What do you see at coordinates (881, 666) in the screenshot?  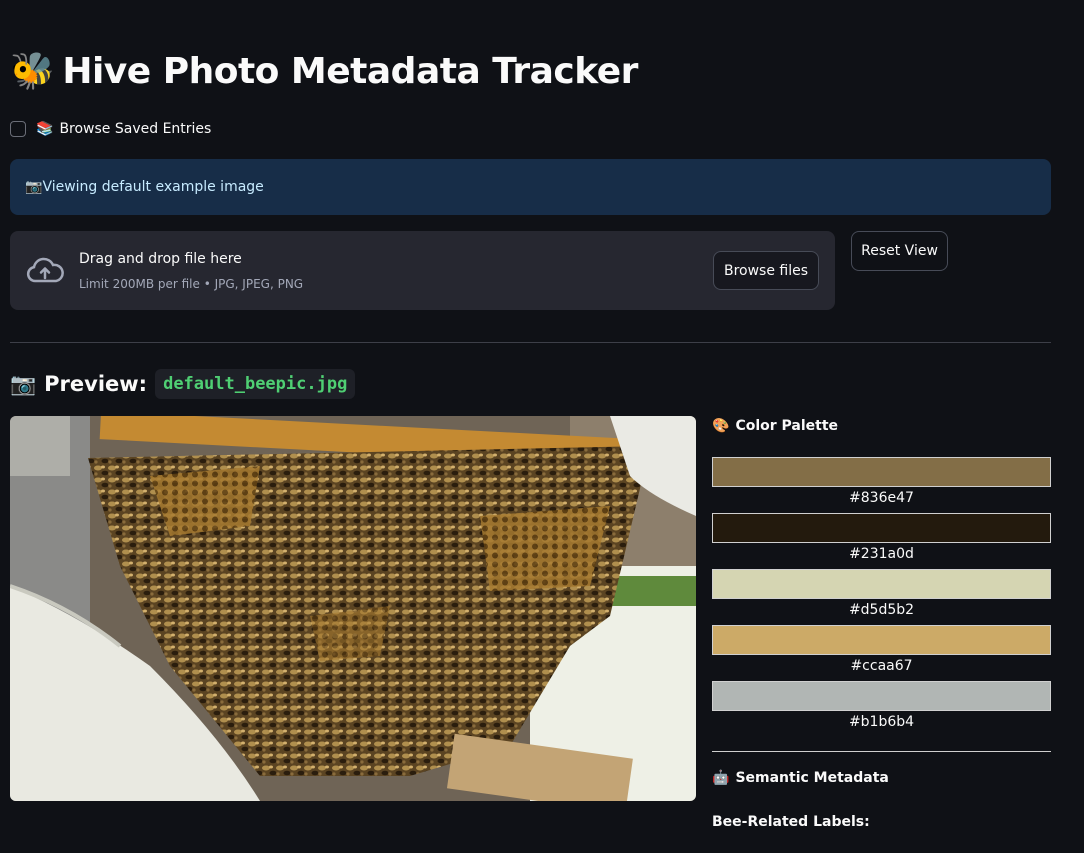 I see `color-swatch-hex: #ccaa67` at bounding box center [881, 666].